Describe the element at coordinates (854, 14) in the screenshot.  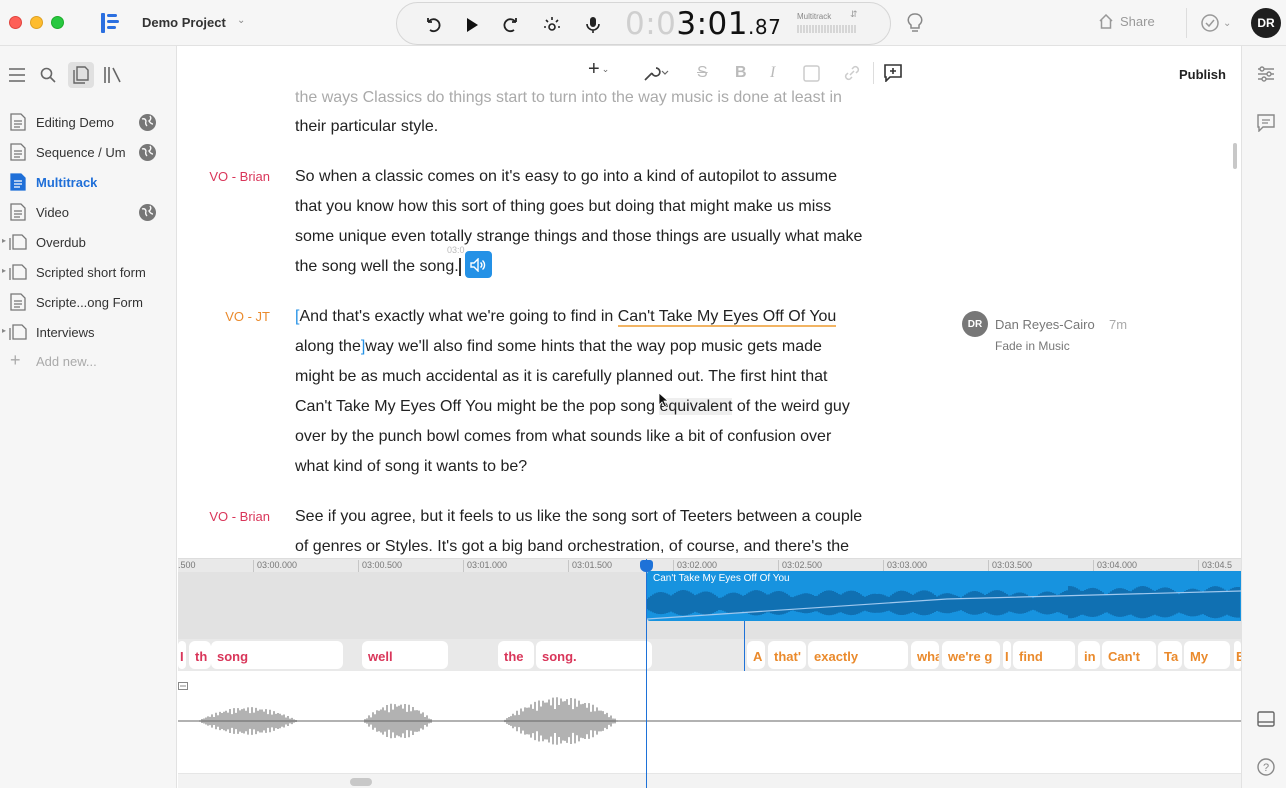
I see `selector-arrows-icon: ⇵` at that location.